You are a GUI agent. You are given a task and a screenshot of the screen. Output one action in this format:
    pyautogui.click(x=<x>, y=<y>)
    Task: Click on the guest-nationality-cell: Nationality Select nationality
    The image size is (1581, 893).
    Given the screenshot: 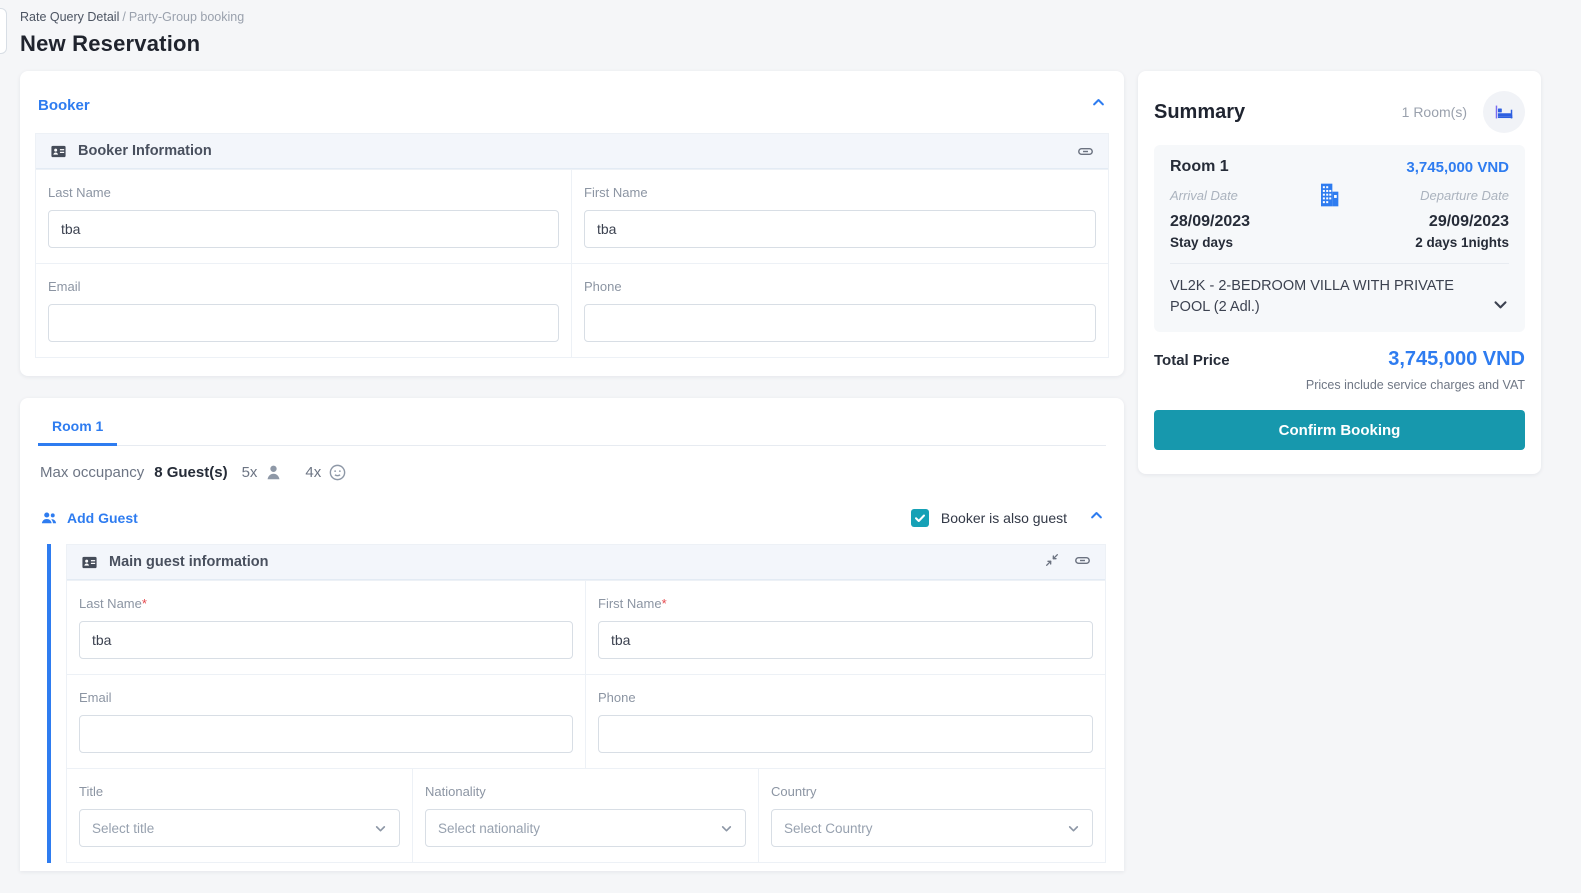 What is the action you would take?
    pyautogui.click(x=586, y=815)
    